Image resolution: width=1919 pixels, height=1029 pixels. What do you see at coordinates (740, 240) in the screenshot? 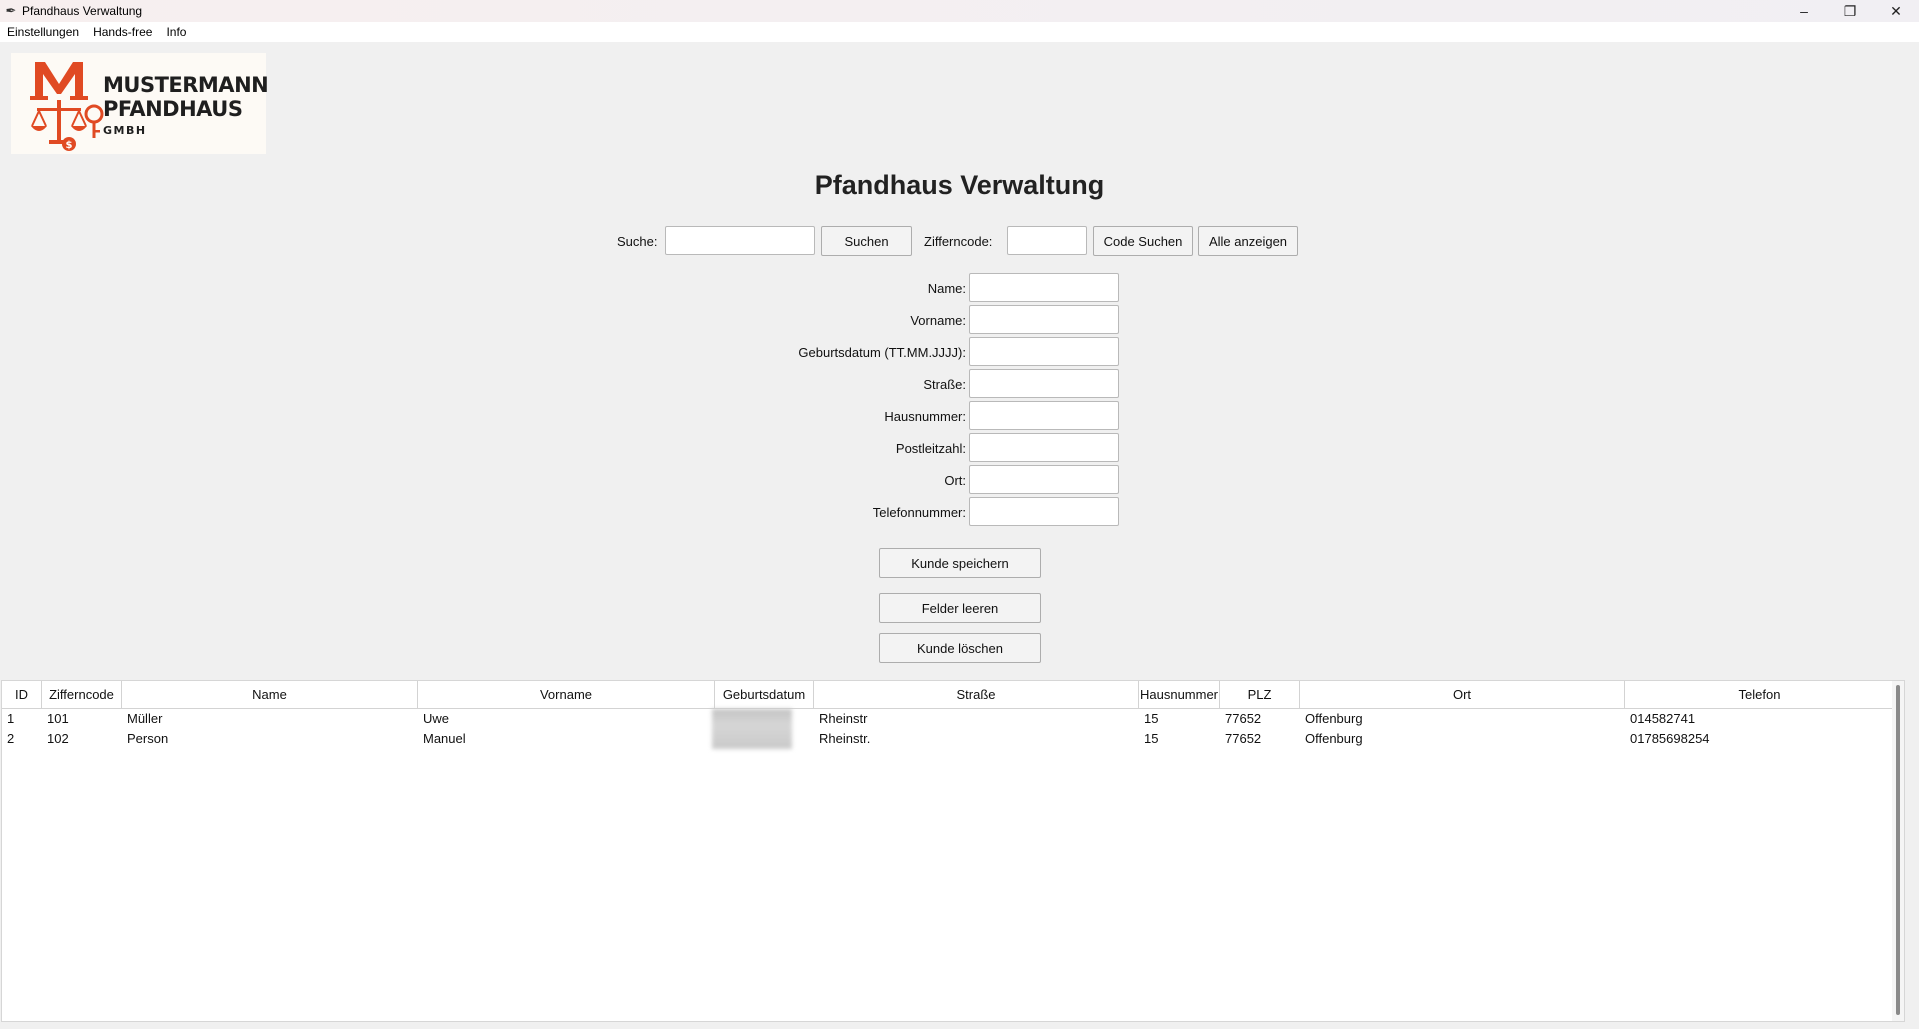
I see `search-input` at bounding box center [740, 240].